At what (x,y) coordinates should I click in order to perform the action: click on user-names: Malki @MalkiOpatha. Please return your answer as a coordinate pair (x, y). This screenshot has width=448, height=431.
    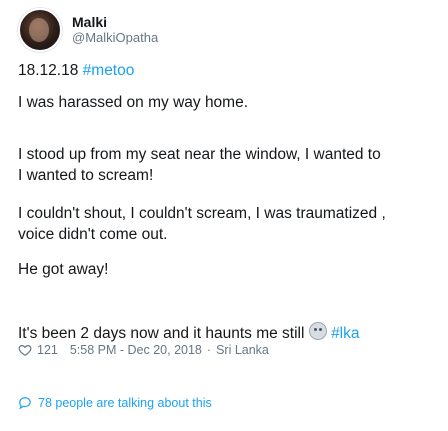
    Looking at the image, I should click on (115, 30).